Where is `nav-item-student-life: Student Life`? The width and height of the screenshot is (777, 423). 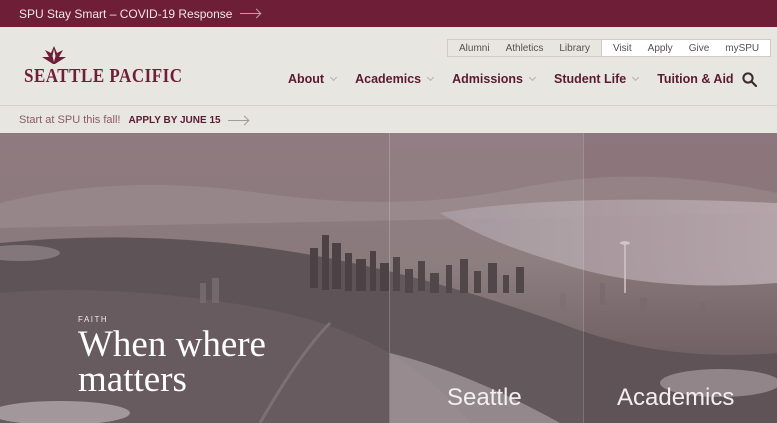
nav-item-student-life: Student Life is located at coordinates (596, 79).